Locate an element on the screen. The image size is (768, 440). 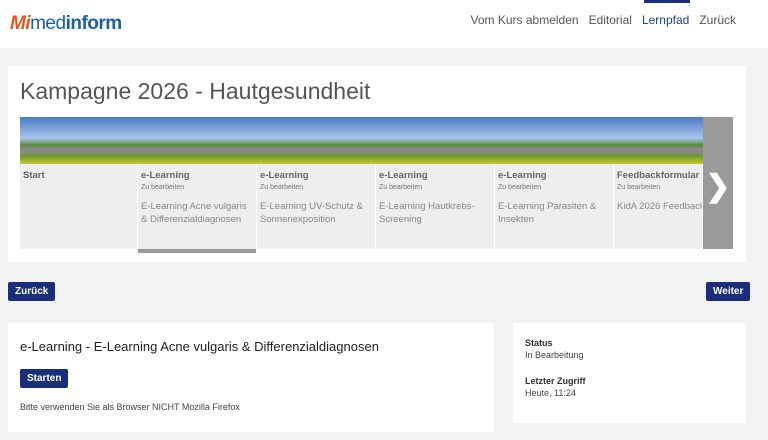
page-title: Kampagne 2026 - Hautgesundheit is located at coordinates (195, 91).